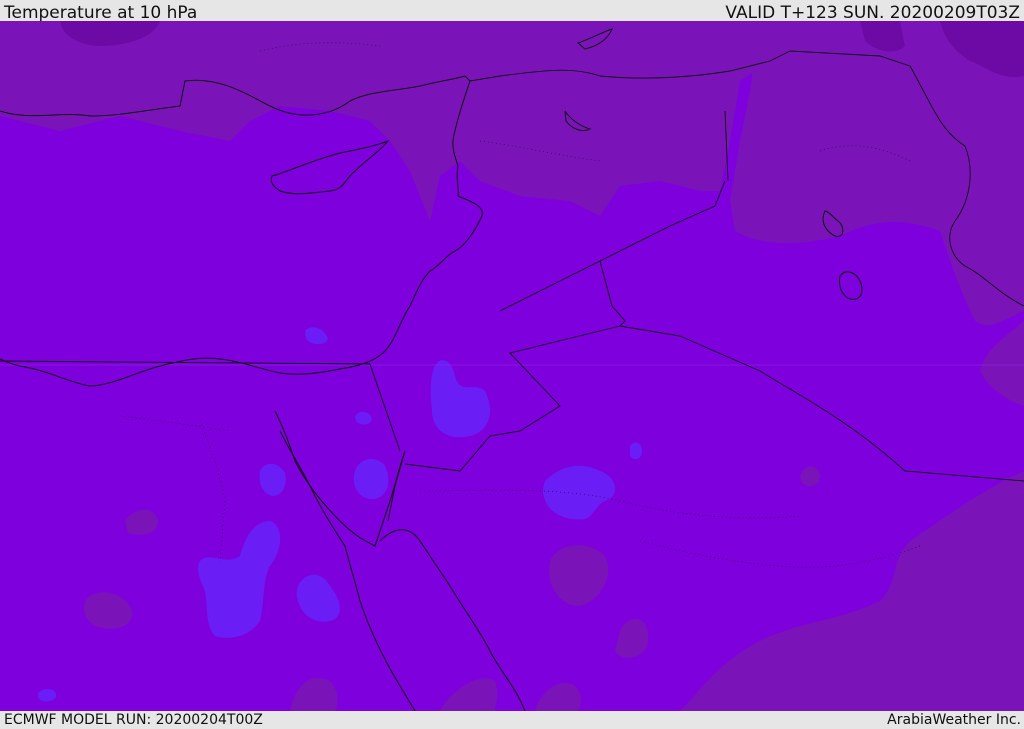 Image resolution: width=1024 pixels, height=729 pixels. I want to click on cool-patch-sinai, so click(371, 479).